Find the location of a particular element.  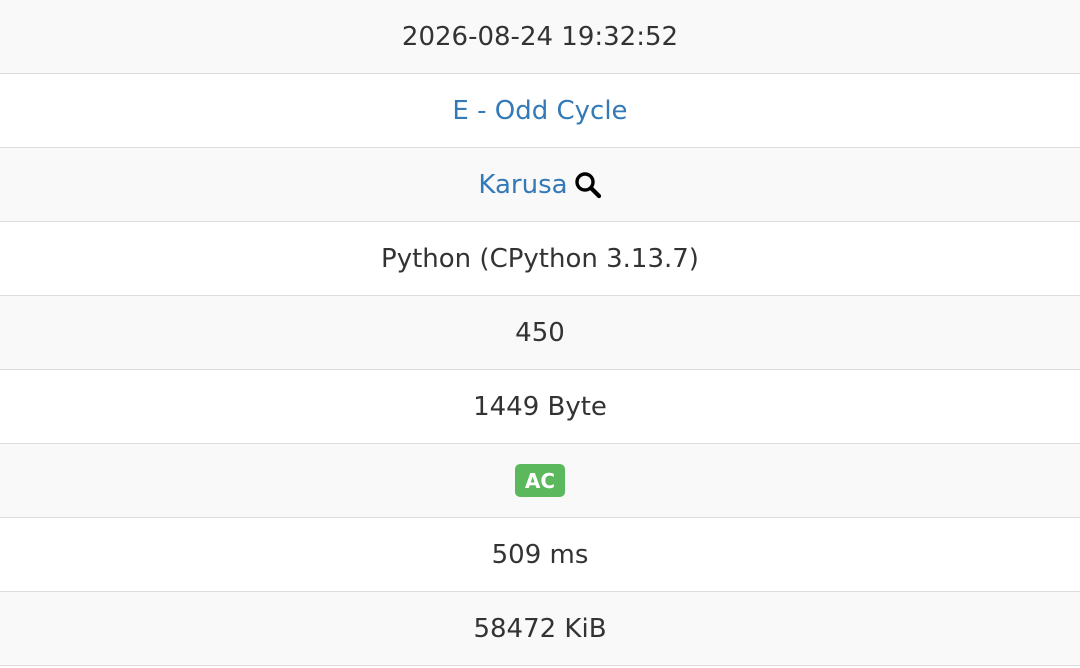

language-row: Python (CPython 3.13.7) is located at coordinates (540, 259).